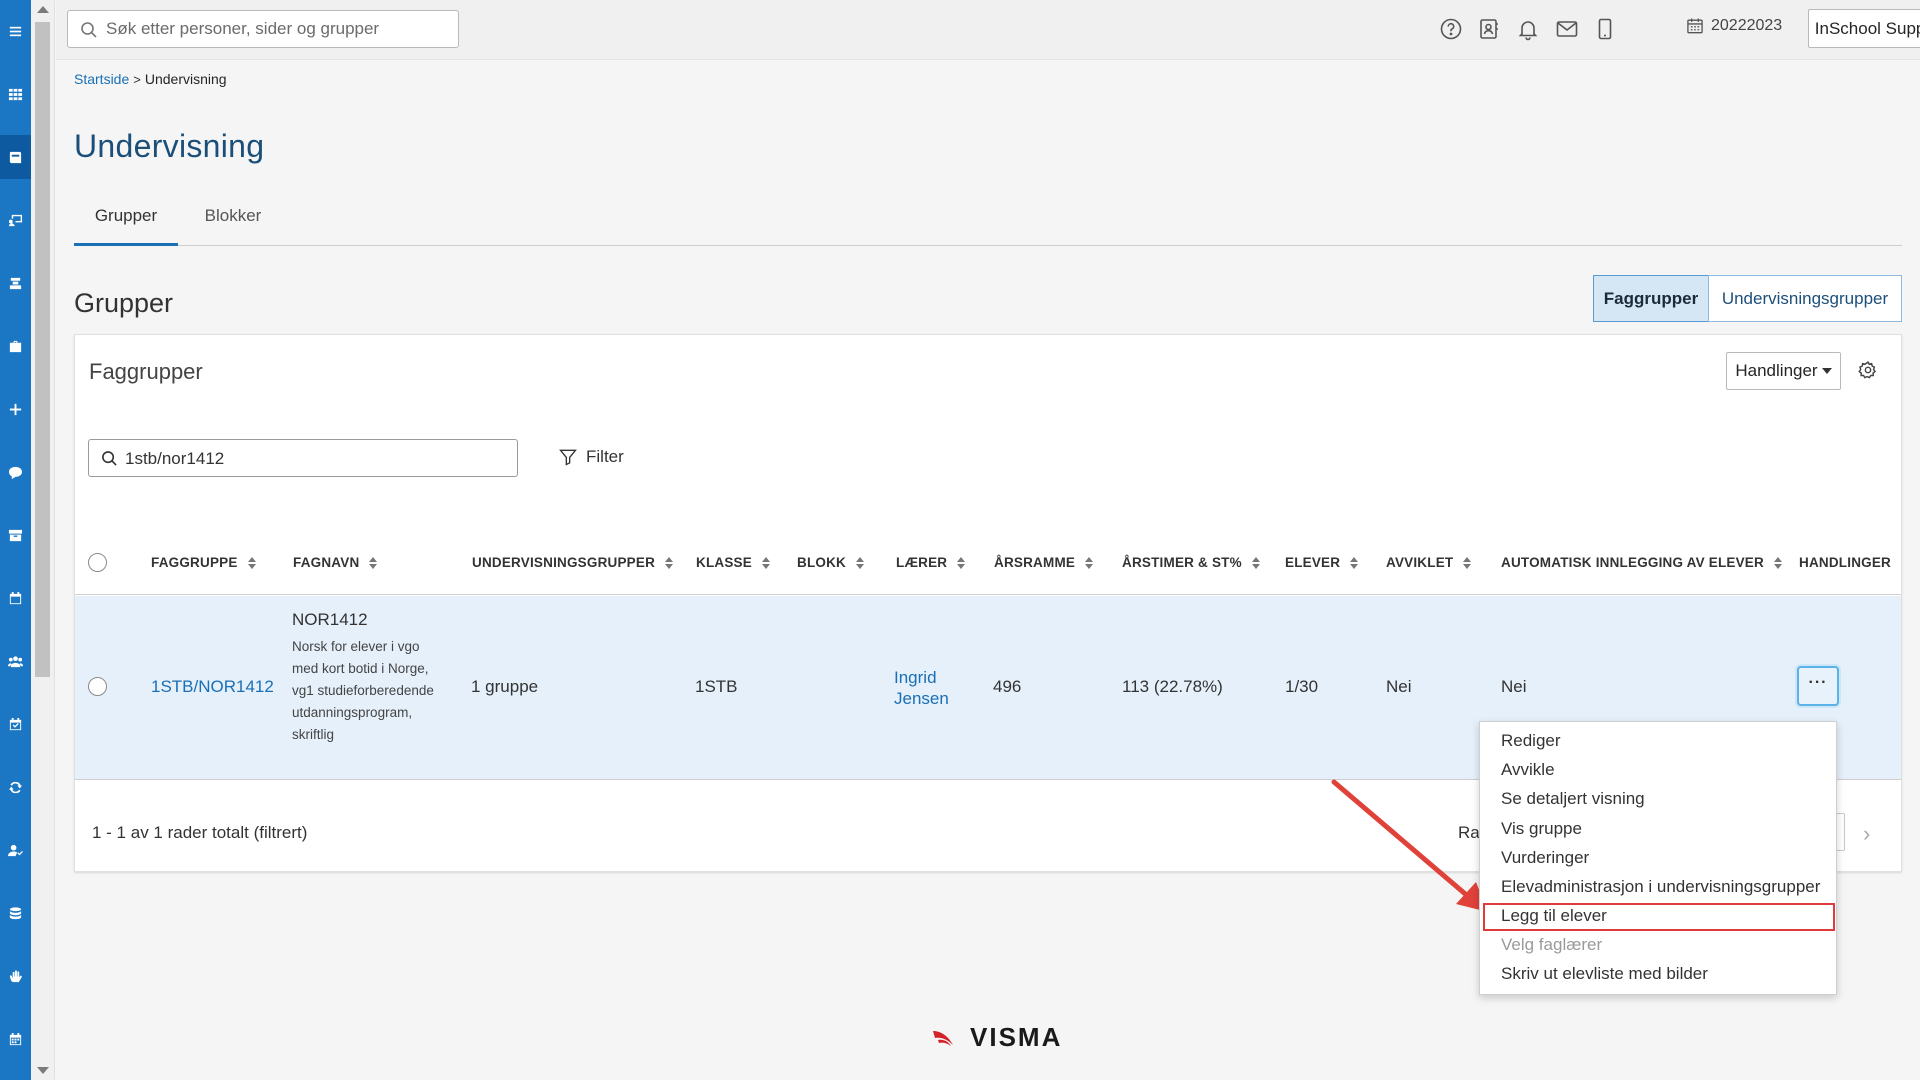  What do you see at coordinates (335, 562) in the screenshot?
I see `column-header-fagnavn: FAGNAVN` at bounding box center [335, 562].